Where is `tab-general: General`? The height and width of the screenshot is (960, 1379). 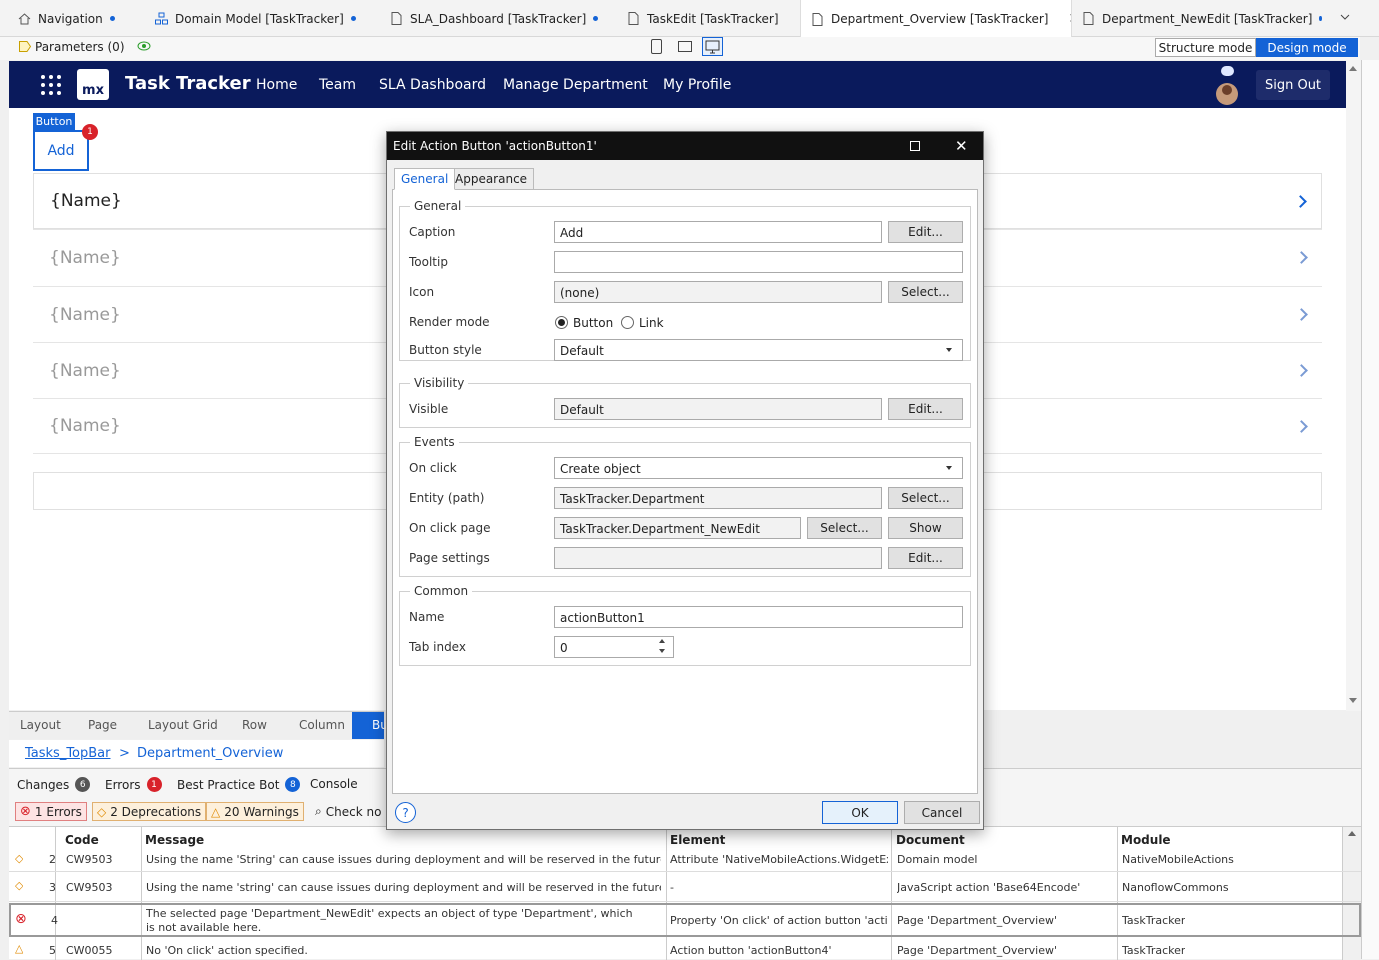
tab-general: General is located at coordinates (425, 179).